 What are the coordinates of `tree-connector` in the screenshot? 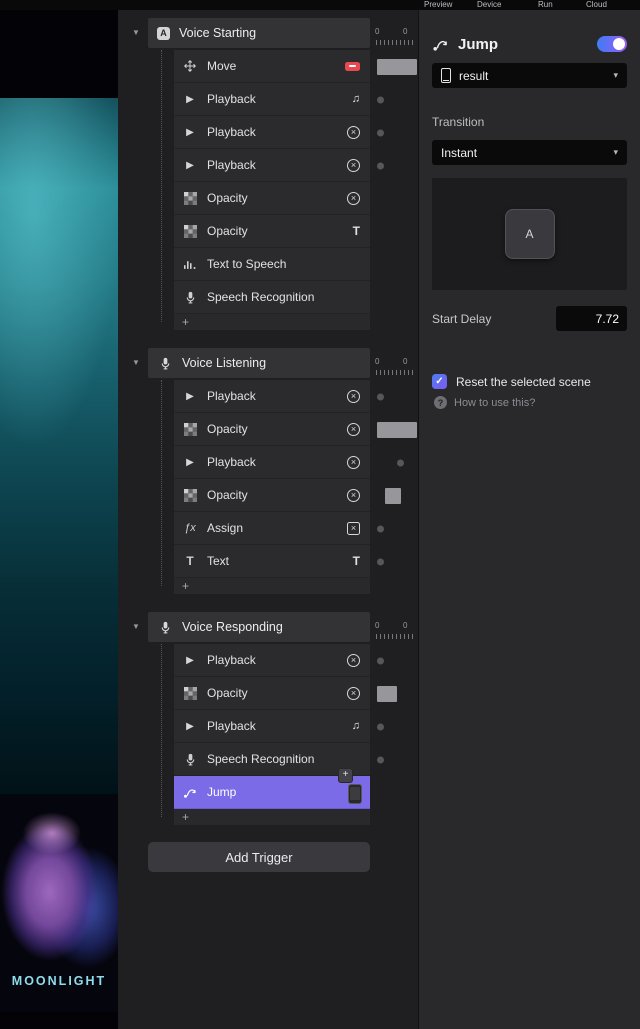 It's located at (161, 730).